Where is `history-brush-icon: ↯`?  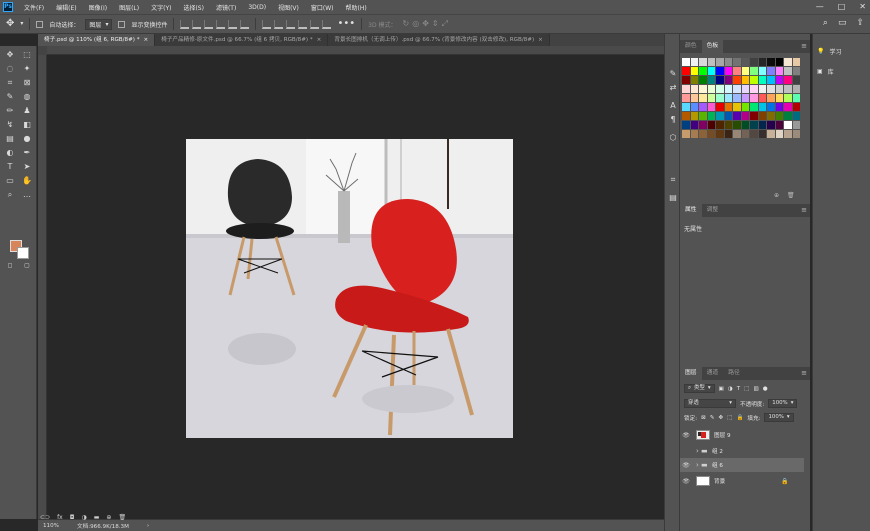
history-brush-icon: ↯ is located at coordinates (10, 125).